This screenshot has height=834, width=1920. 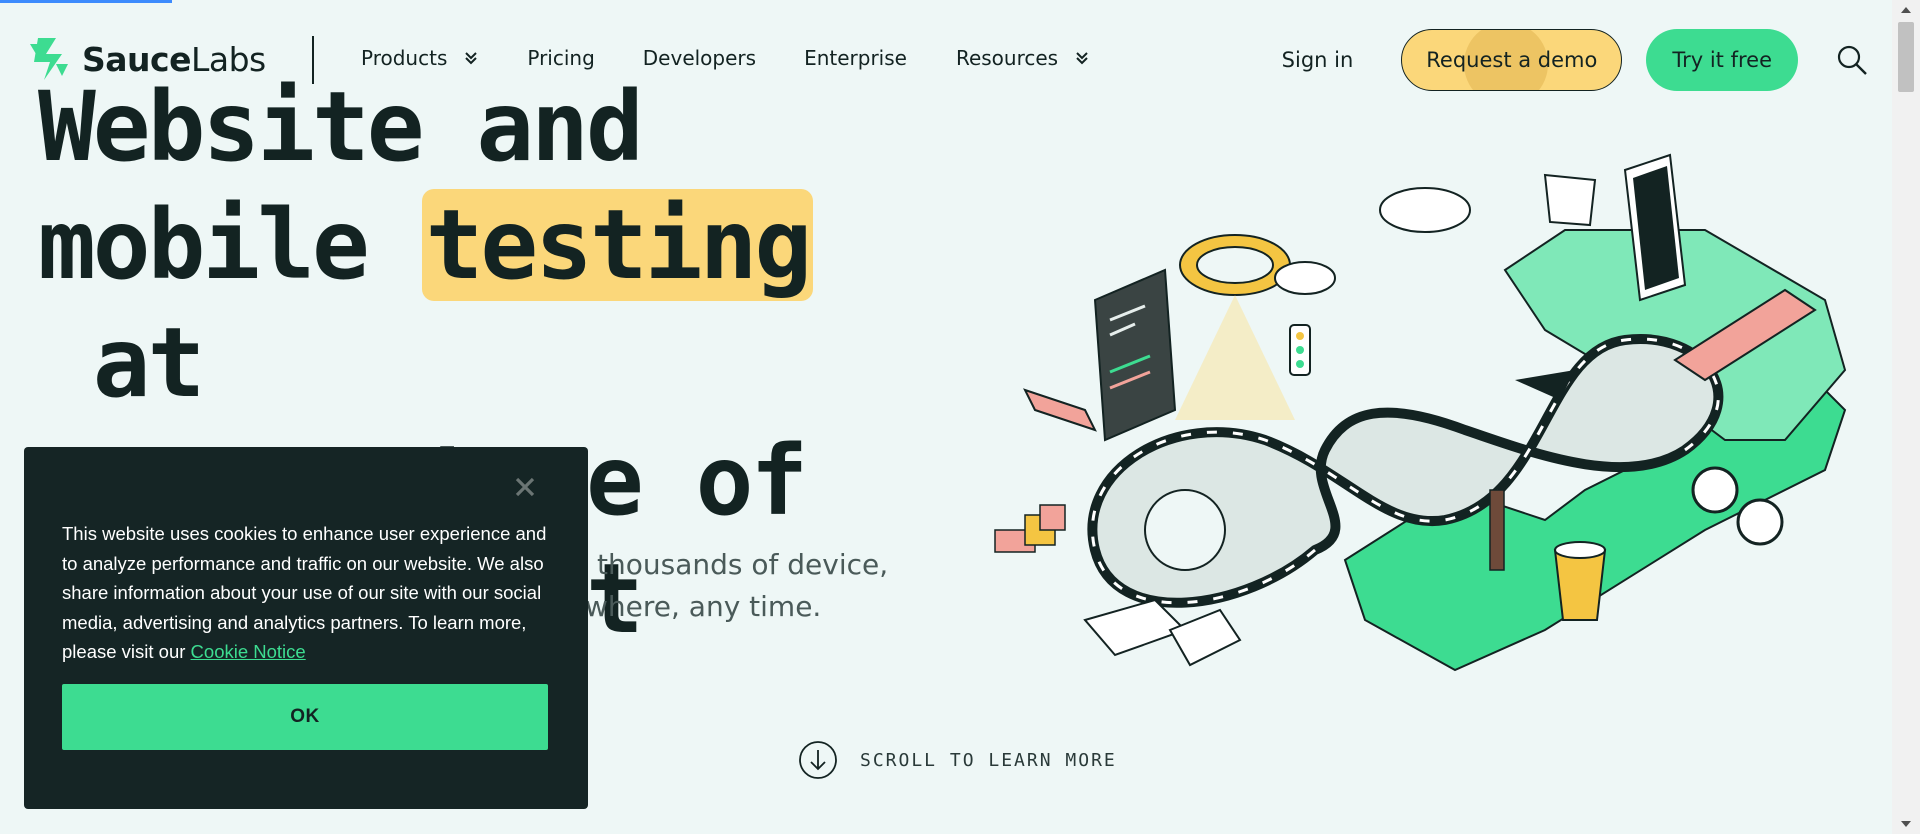 I want to click on arrow-down-circle-icon, so click(x=818, y=760).